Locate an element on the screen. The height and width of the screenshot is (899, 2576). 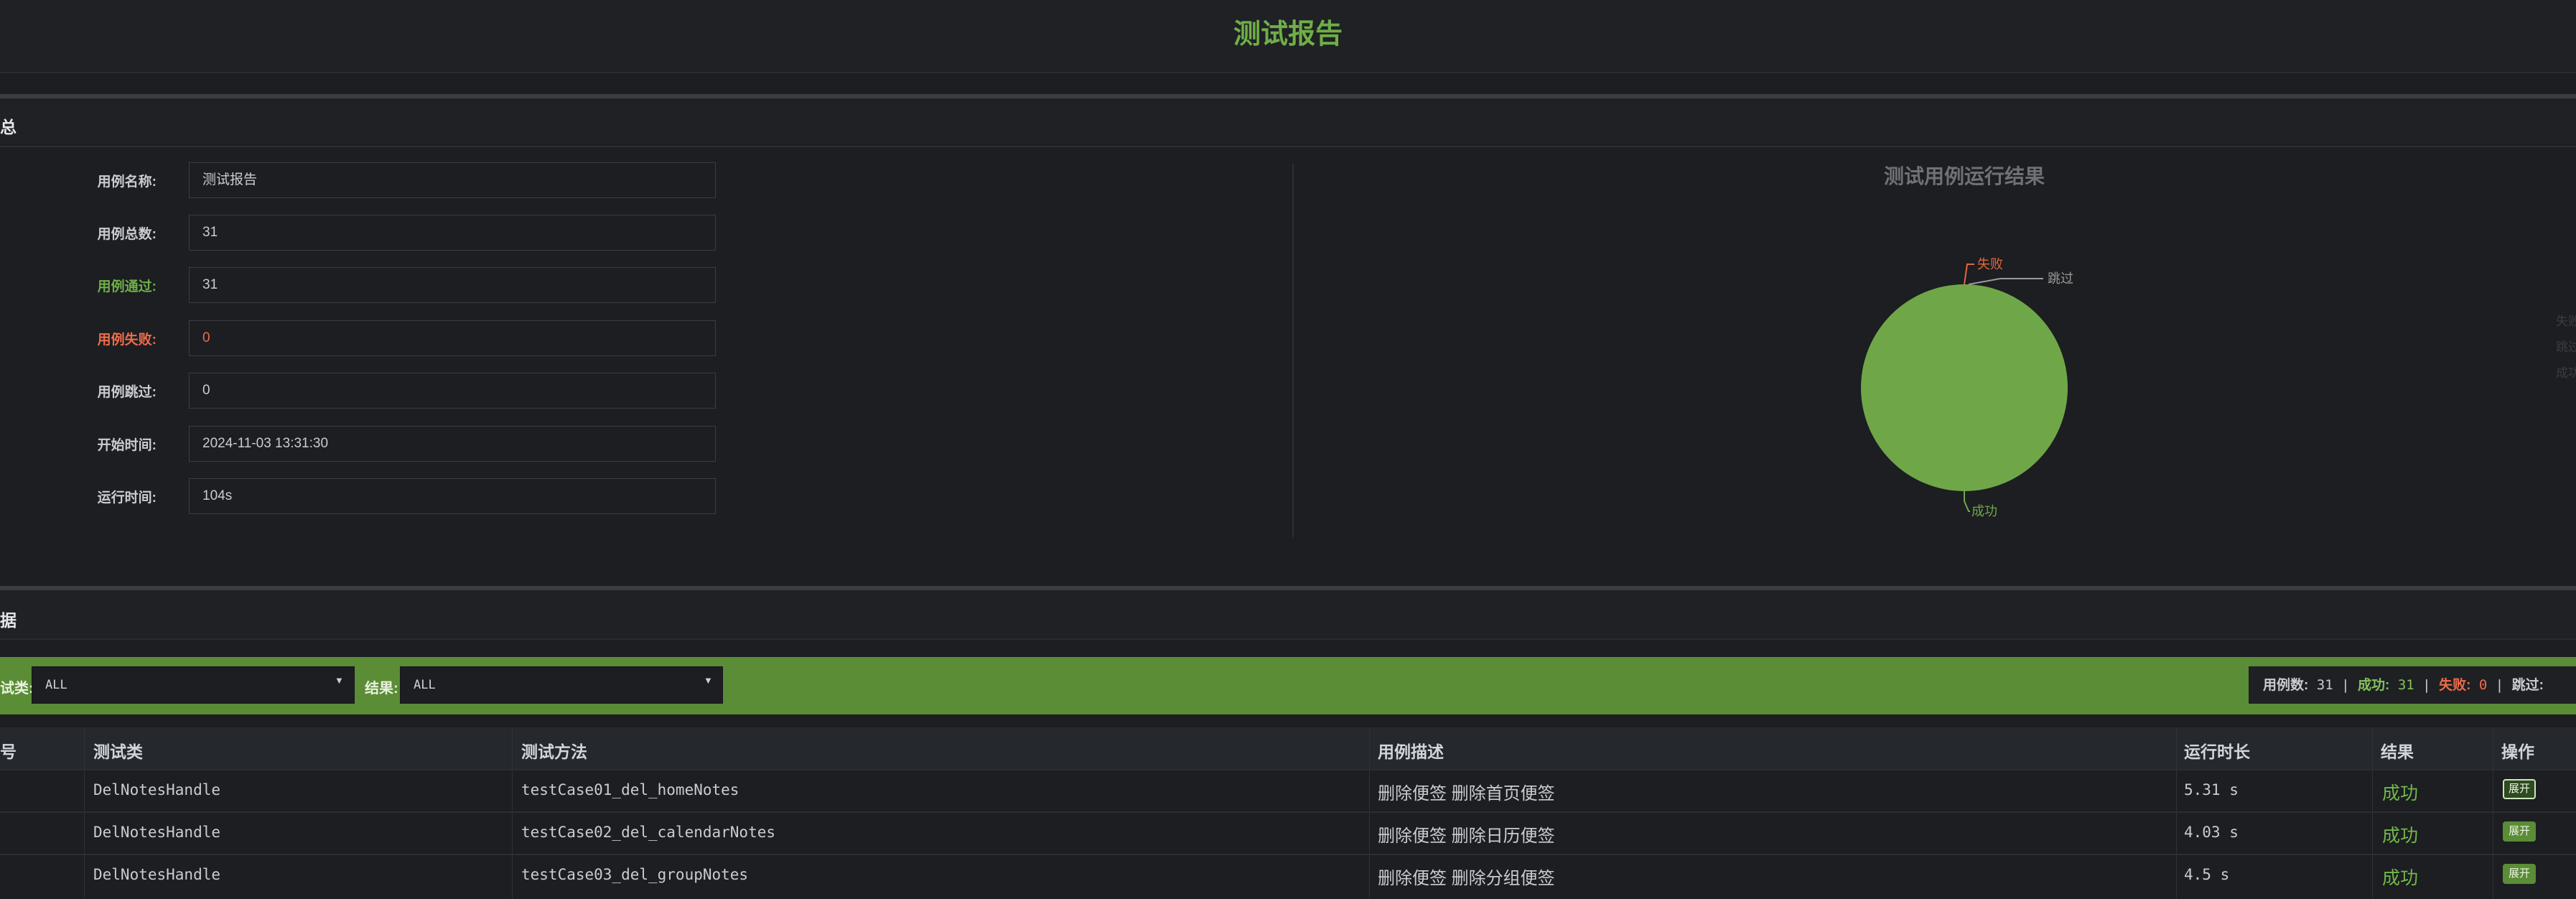
pie-slice-label: 失败 is located at coordinates (1990, 264).